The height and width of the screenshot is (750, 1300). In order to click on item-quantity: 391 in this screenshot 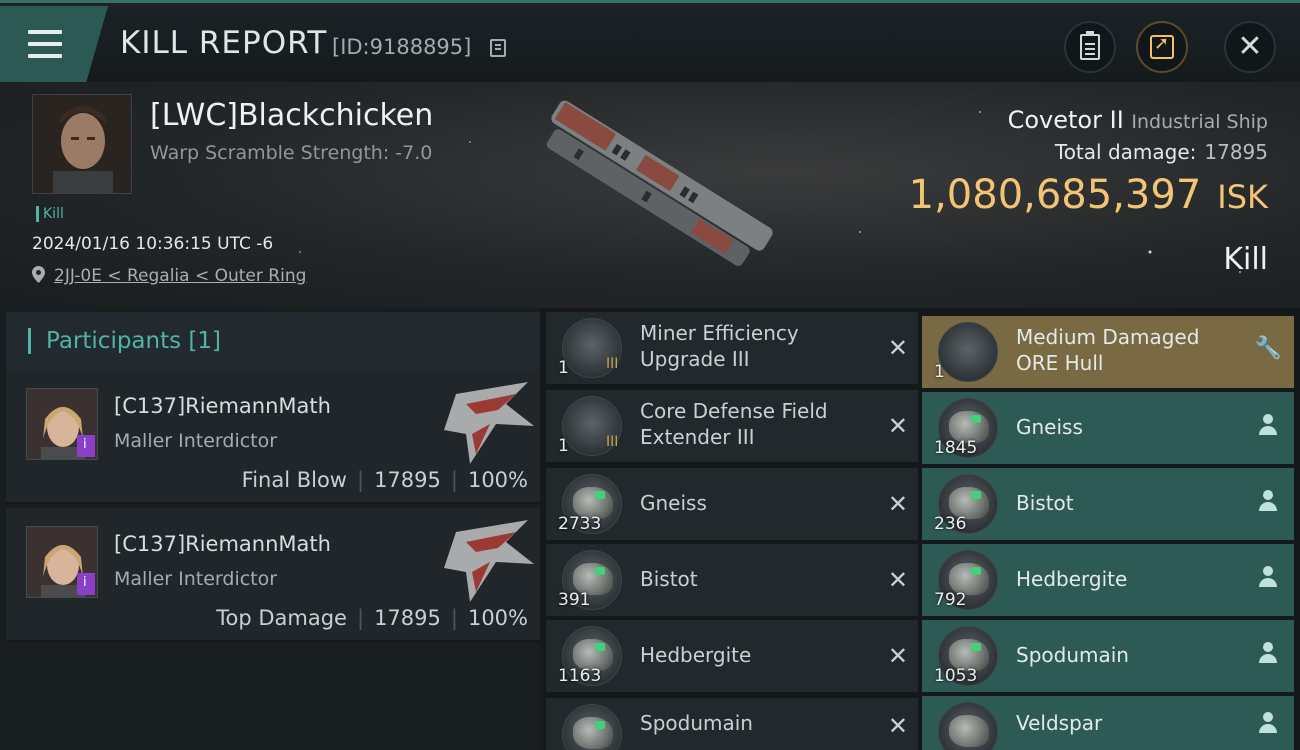, I will do `click(574, 600)`.